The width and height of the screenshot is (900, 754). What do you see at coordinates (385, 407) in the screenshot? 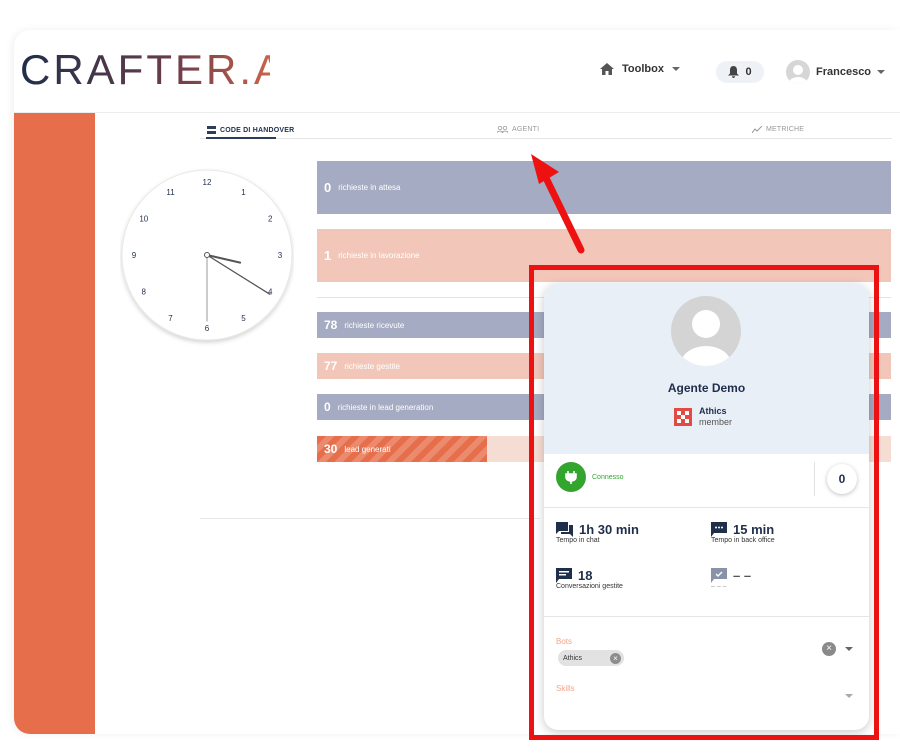
I see `stat-label: richieste in lead generation` at bounding box center [385, 407].